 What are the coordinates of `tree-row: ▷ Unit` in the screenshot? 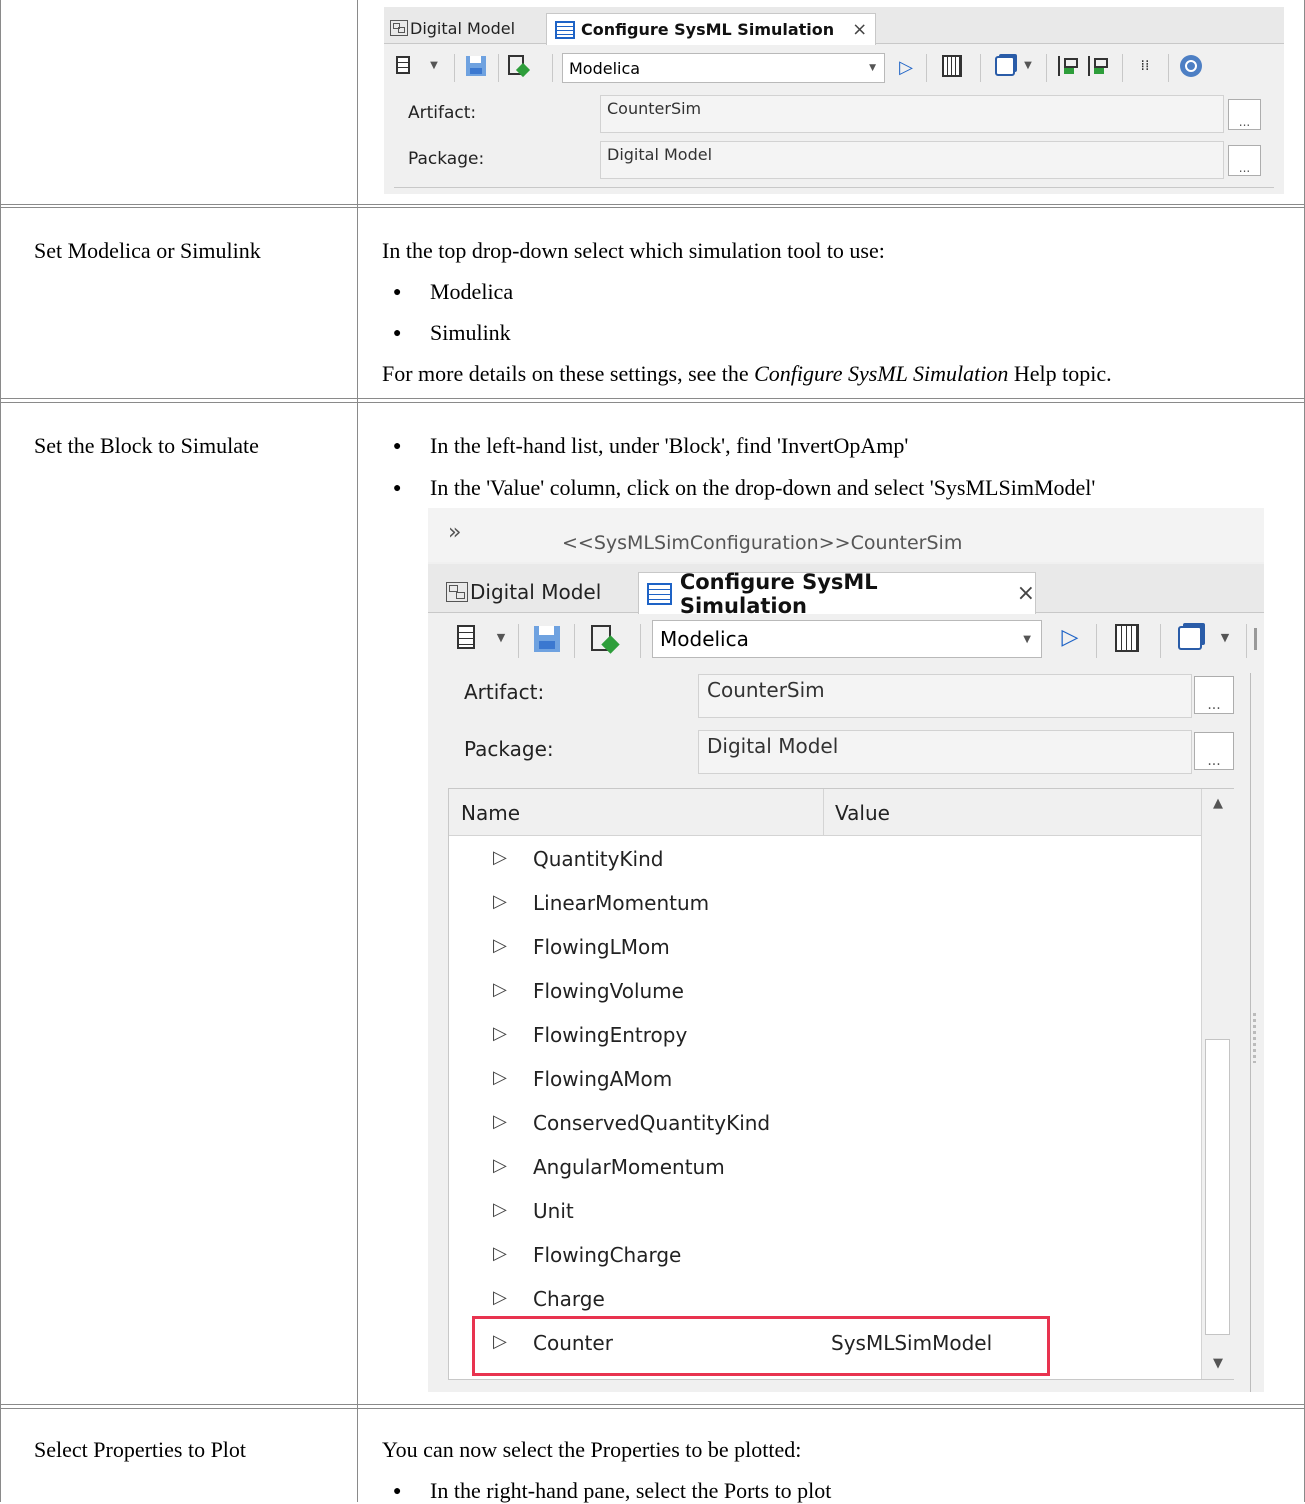 It's located at (825, 1213).